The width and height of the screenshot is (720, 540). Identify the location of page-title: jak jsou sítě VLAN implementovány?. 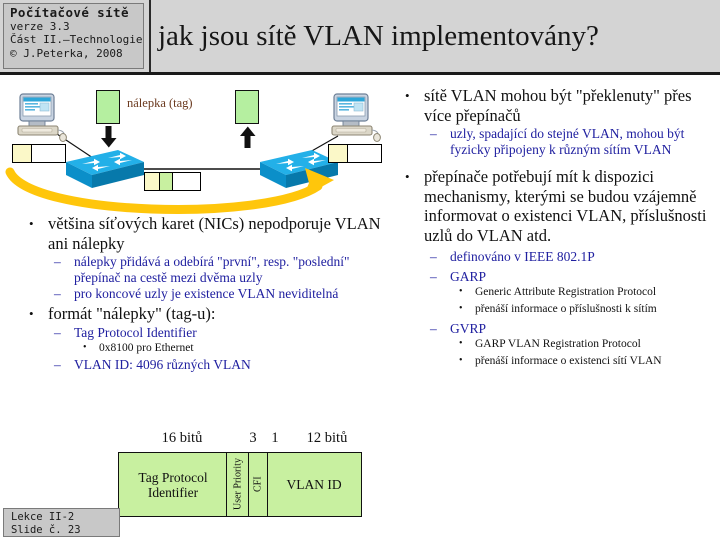
(378, 36).